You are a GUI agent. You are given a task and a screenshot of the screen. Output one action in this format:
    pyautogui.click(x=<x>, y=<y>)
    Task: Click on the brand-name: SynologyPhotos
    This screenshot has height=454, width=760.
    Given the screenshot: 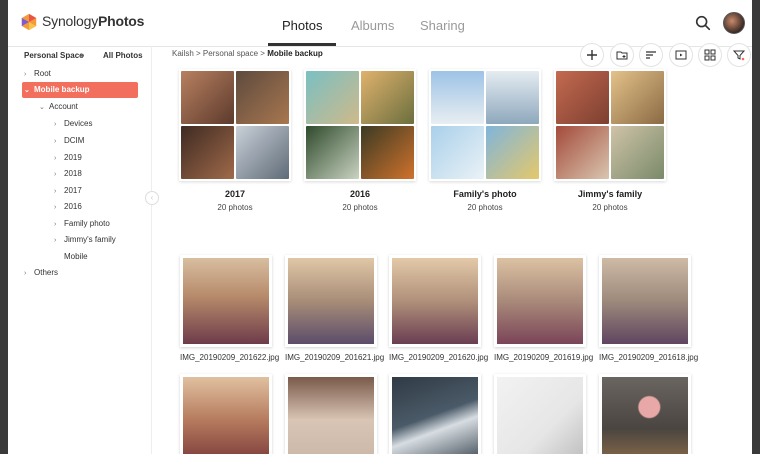 What is the action you would take?
    pyautogui.click(x=93, y=21)
    